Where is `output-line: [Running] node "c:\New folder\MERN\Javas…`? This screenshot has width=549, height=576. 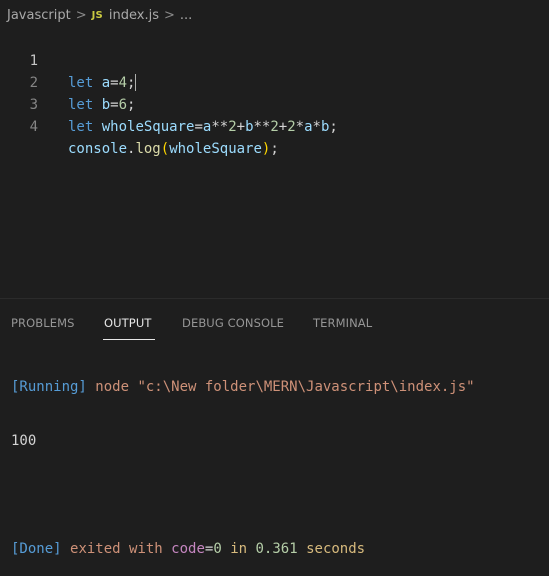
output-line: [Running] node "c:\New folder\MERN\Javas… is located at coordinates (280, 387).